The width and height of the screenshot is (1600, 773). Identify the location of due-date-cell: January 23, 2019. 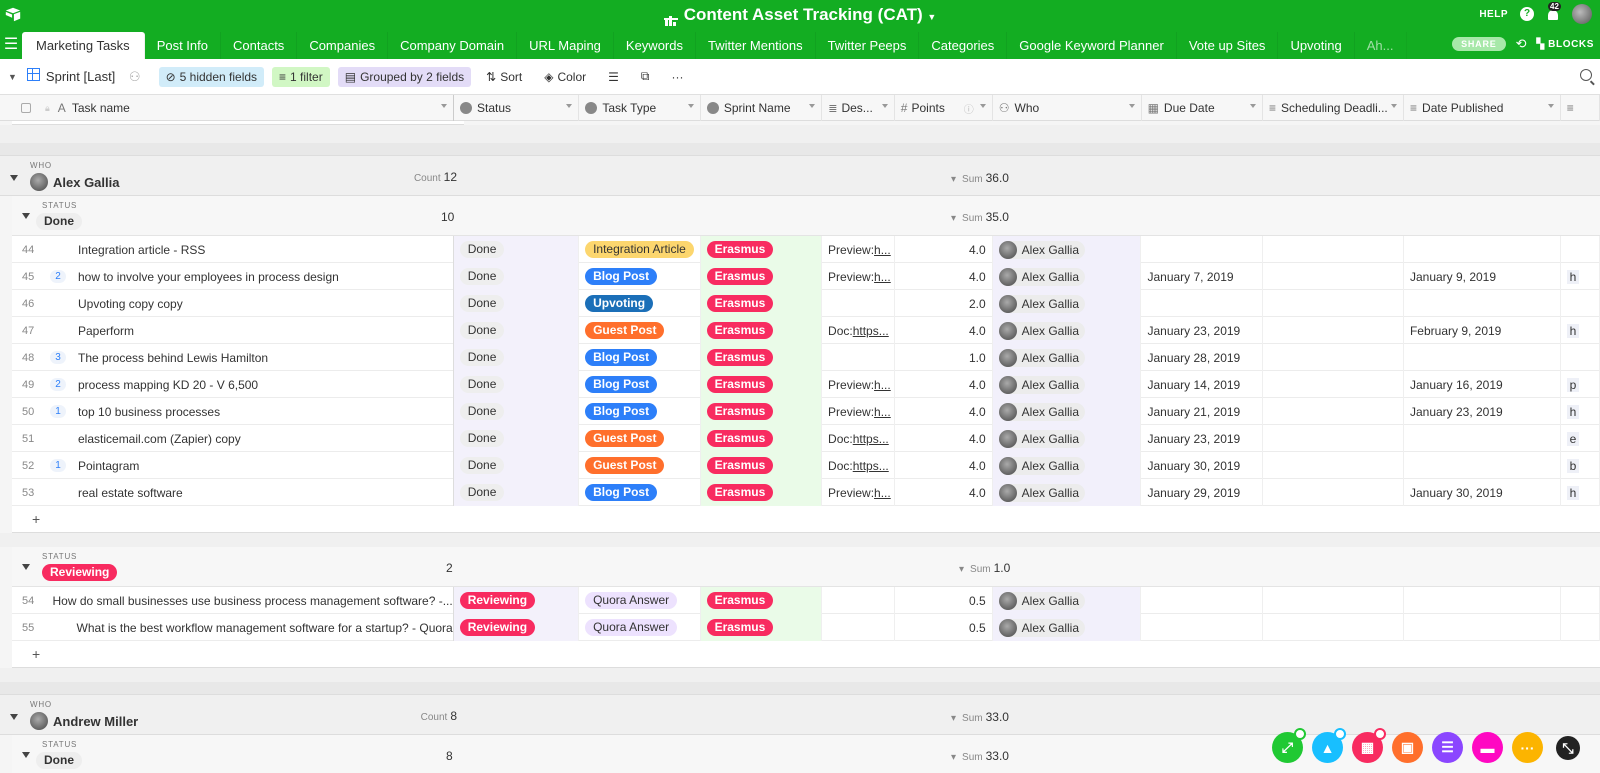
(1202, 330).